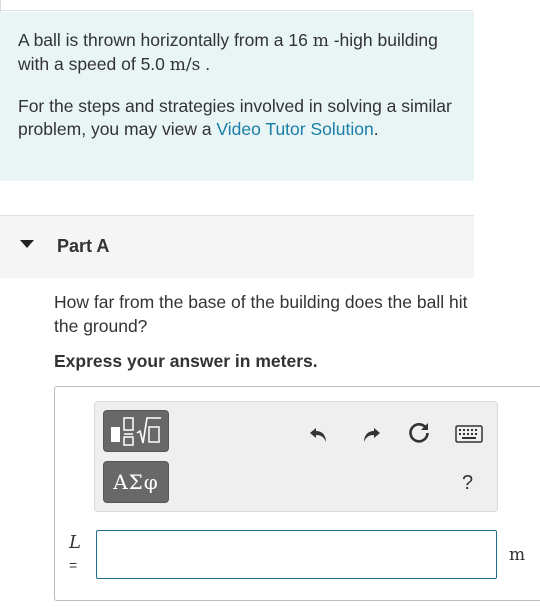 Image resolution: width=540 pixels, height=607 pixels. What do you see at coordinates (185, 65) in the screenshot?
I see `speed-unit: m/s` at bounding box center [185, 65].